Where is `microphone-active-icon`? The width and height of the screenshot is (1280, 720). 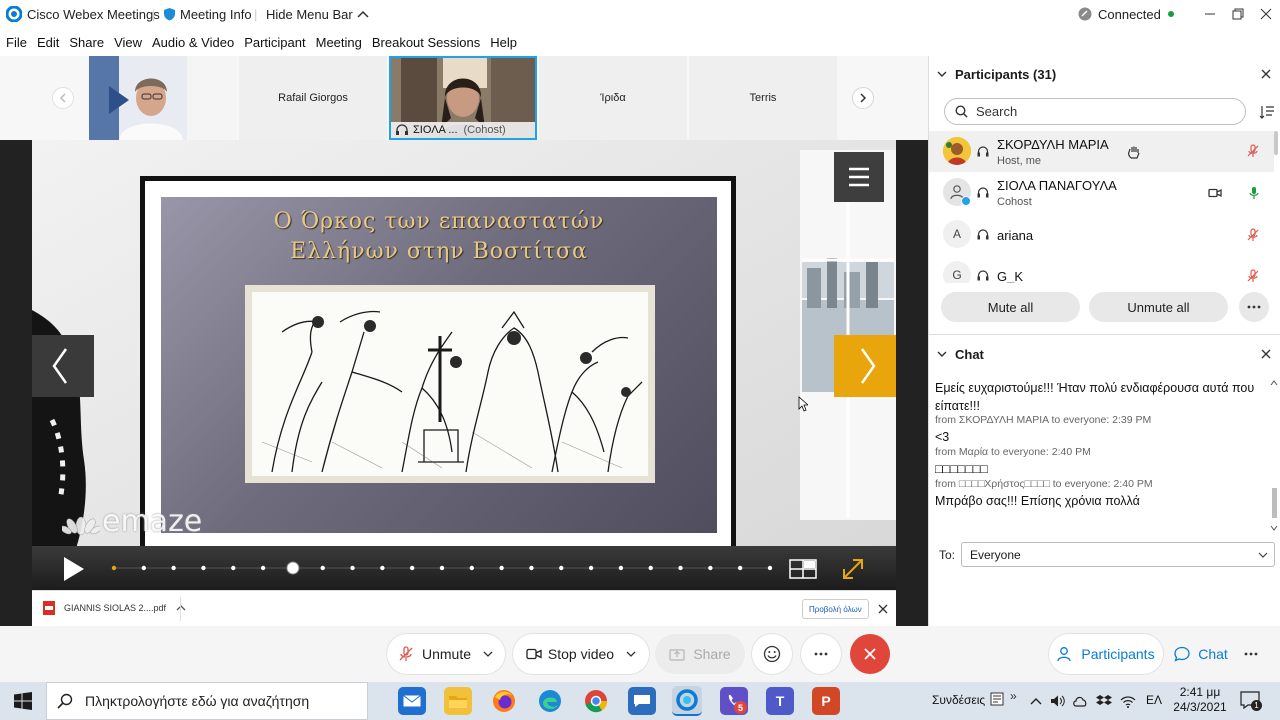 microphone-active-icon is located at coordinates (1254, 193).